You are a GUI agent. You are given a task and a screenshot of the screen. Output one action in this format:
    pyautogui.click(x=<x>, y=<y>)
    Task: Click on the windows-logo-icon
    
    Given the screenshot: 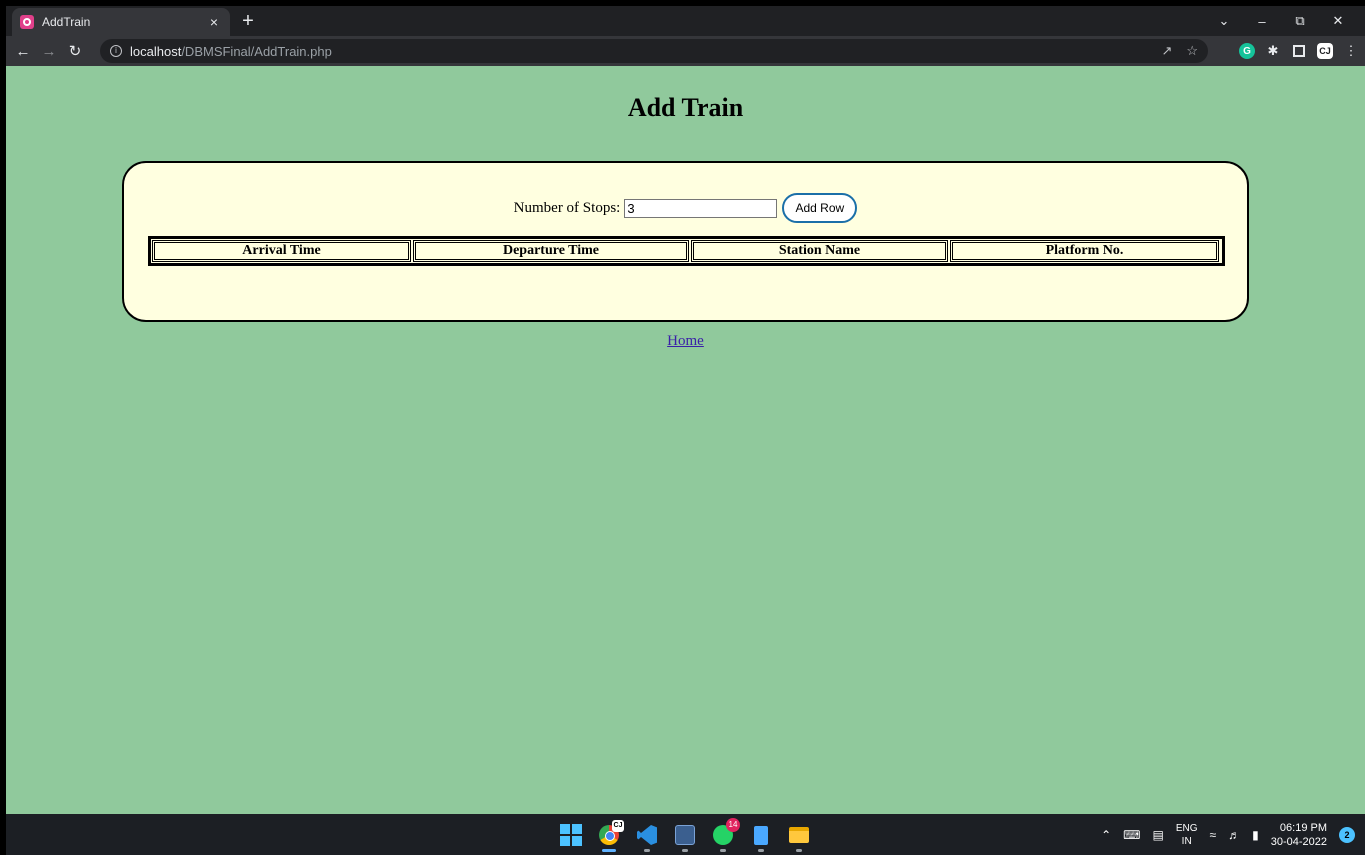 What is the action you would take?
    pyautogui.click(x=571, y=835)
    